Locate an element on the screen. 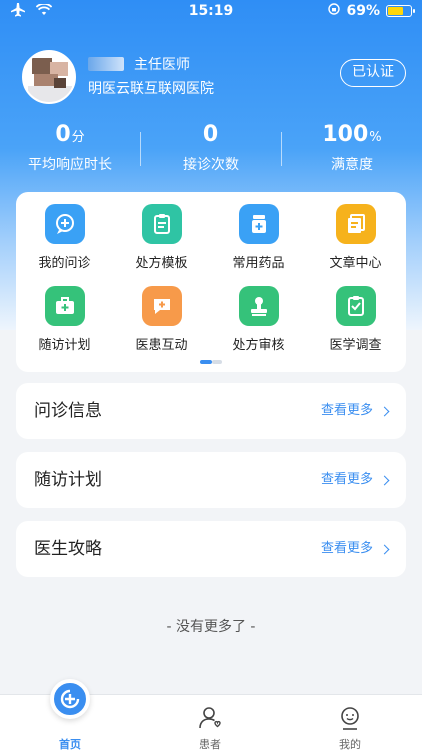 The image size is (422, 750). grid-item-my-consultations: 我的问诊 is located at coordinates (64, 237).